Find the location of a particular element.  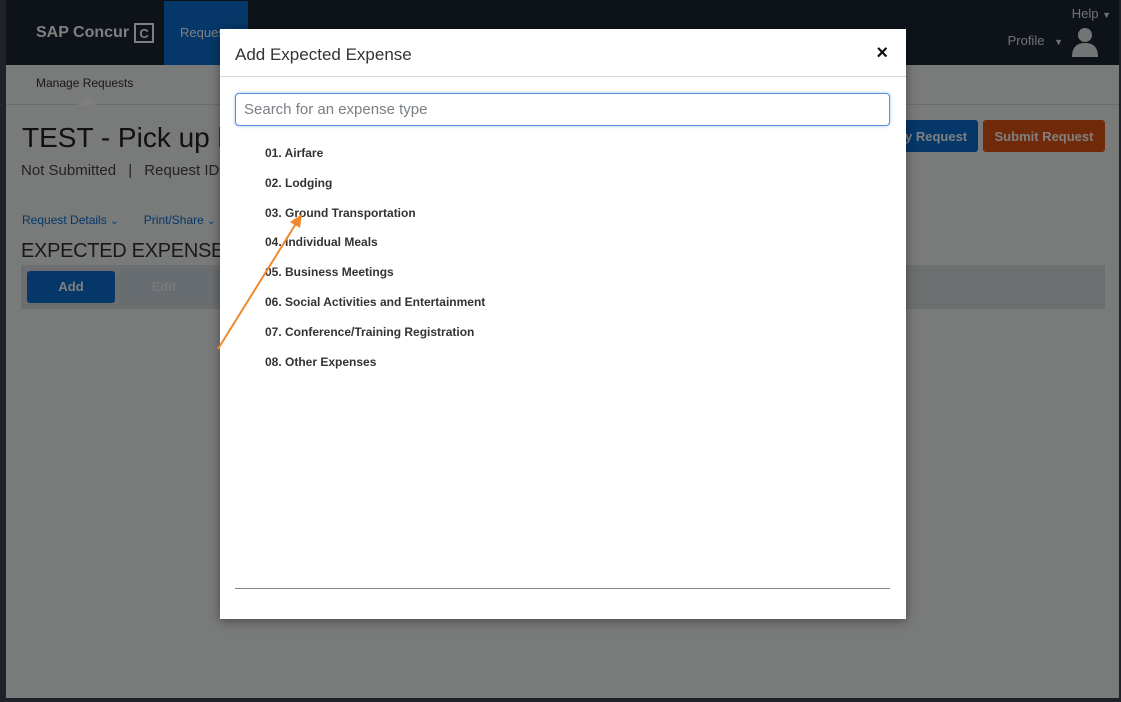

dialog-footer-divider is located at coordinates (562, 588).